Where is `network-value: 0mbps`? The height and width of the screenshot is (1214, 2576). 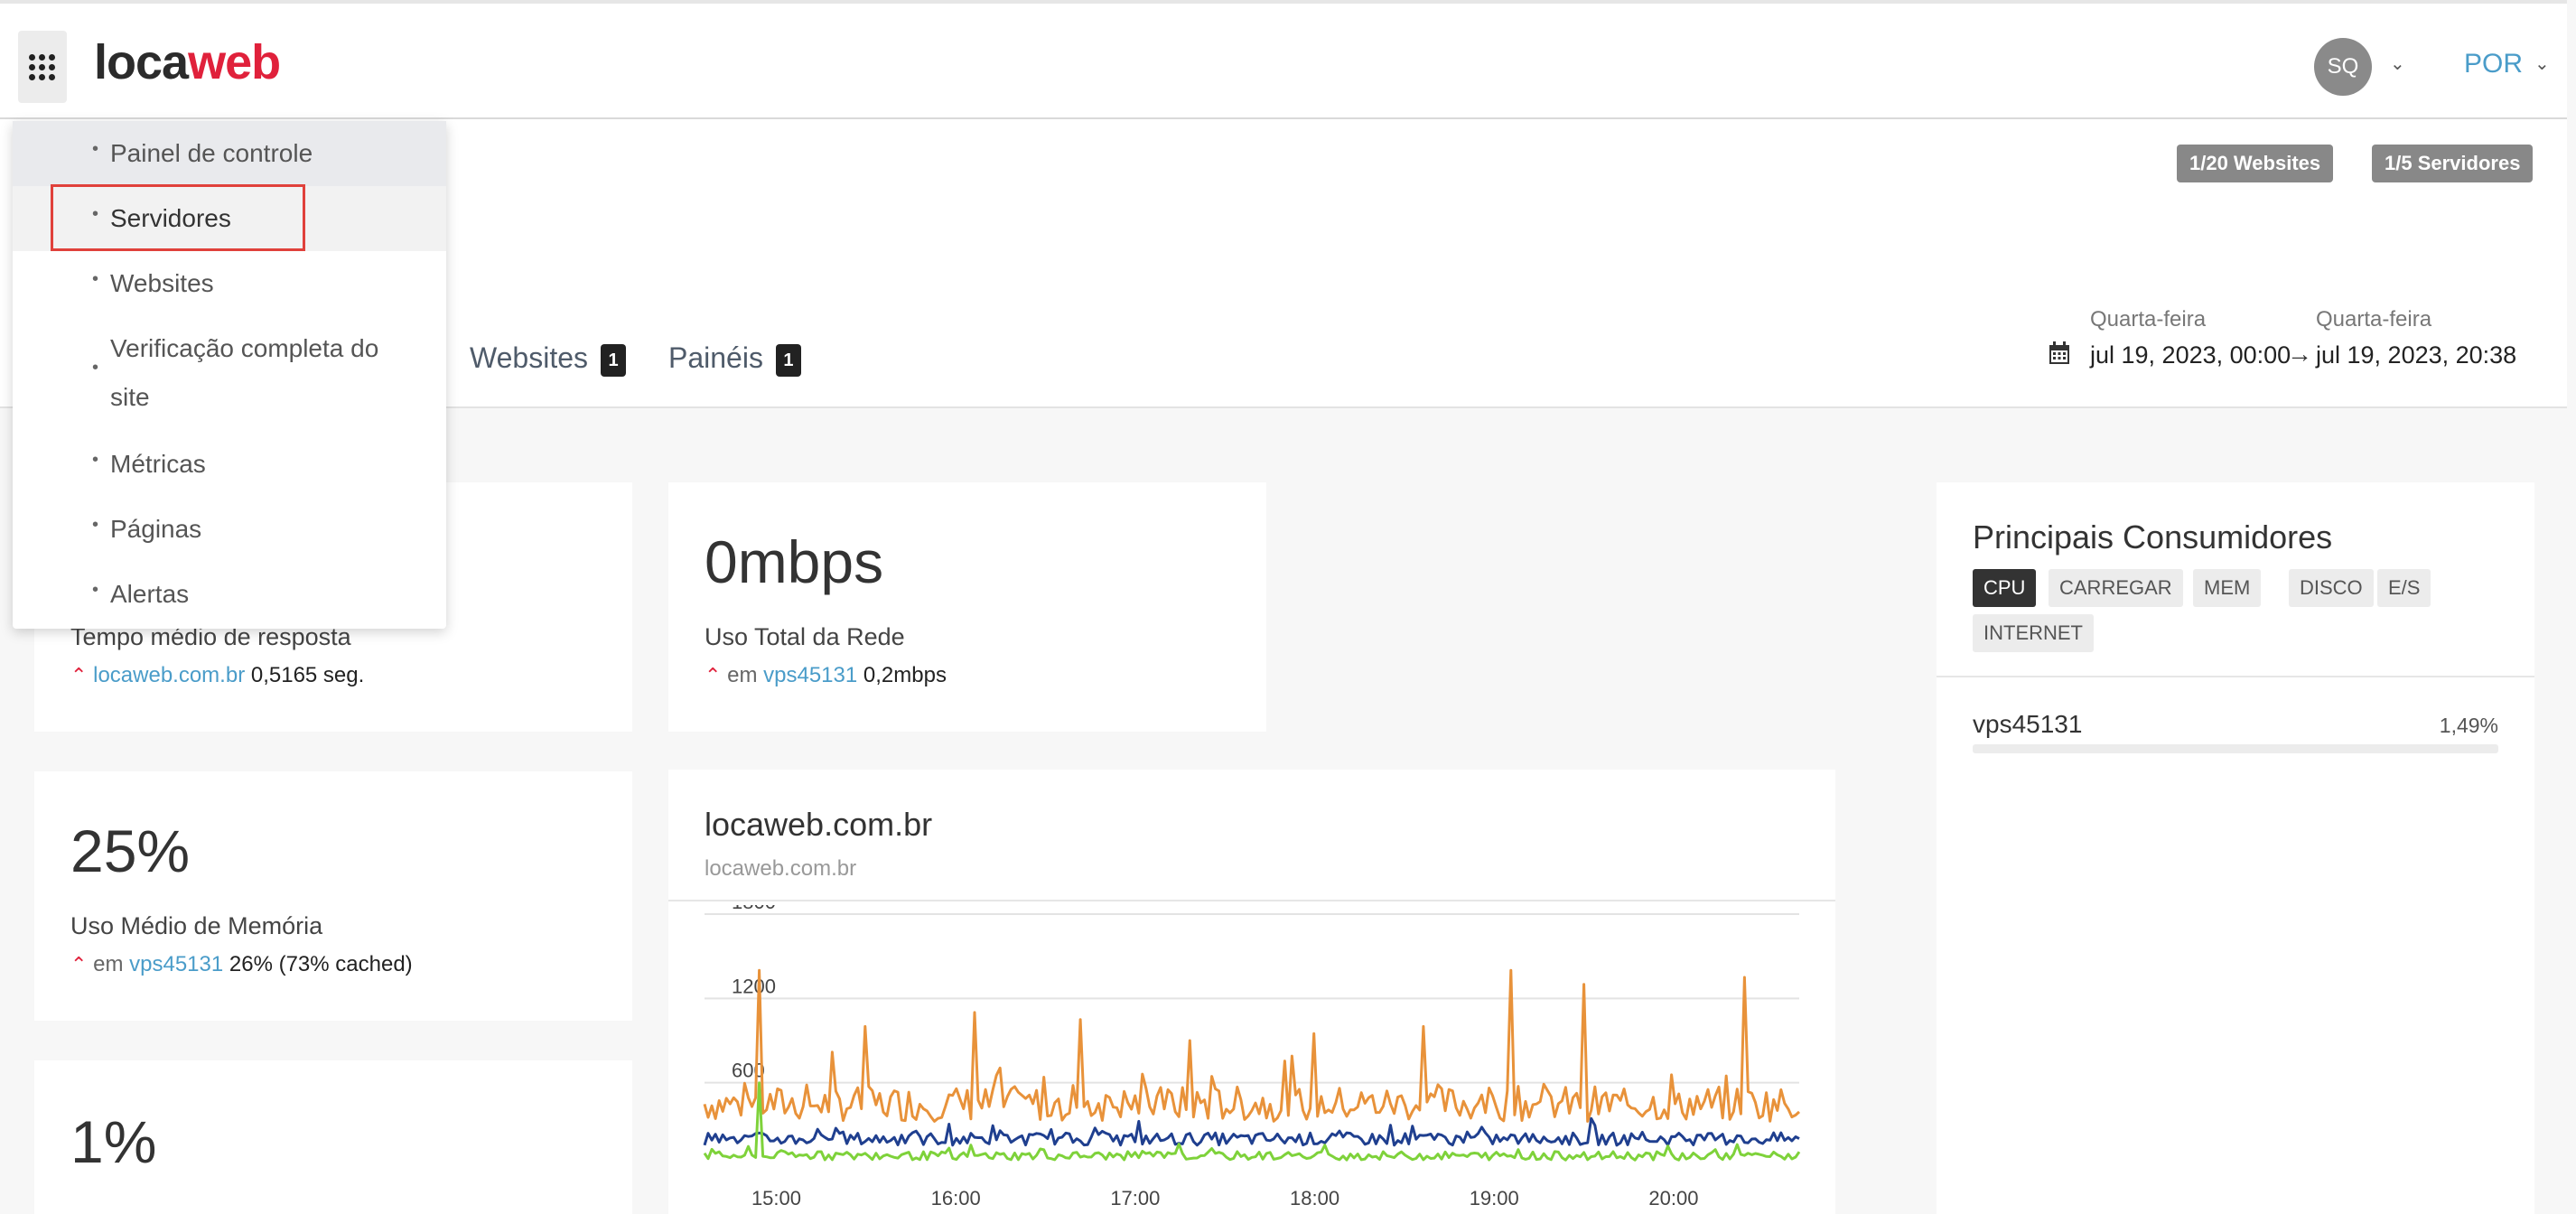 network-value: 0mbps is located at coordinates (794, 561).